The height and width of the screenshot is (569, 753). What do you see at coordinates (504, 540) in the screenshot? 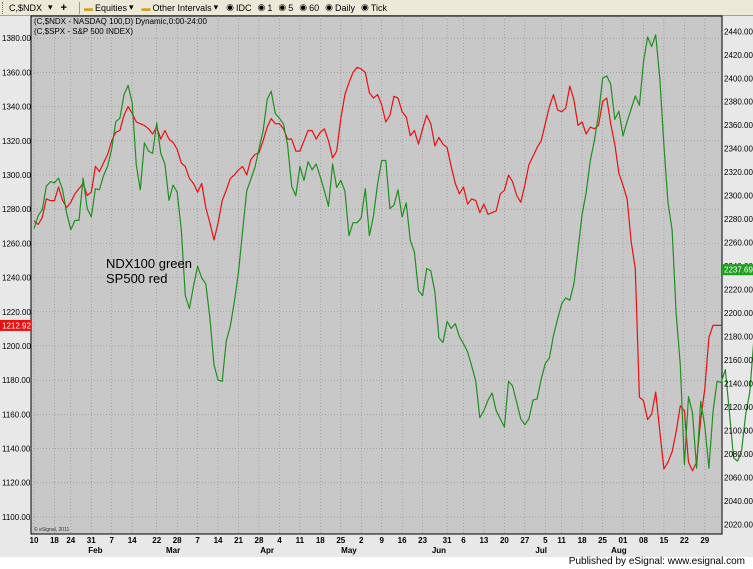
I see `x-day-label: 20` at bounding box center [504, 540].